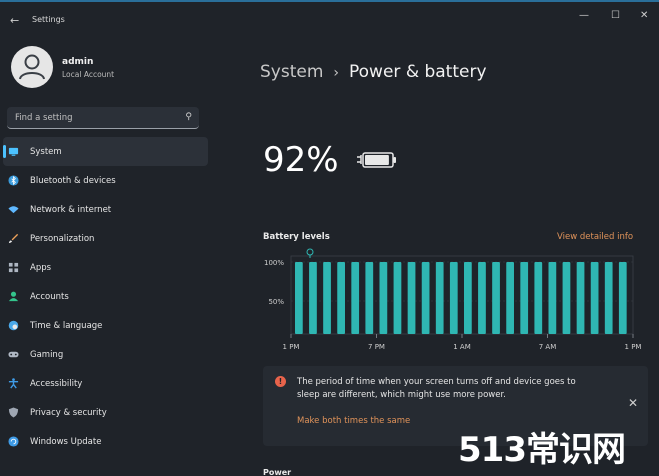 This screenshot has height=476, width=659. What do you see at coordinates (88, 74) in the screenshot?
I see `account-type: Local Account` at bounding box center [88, 74].